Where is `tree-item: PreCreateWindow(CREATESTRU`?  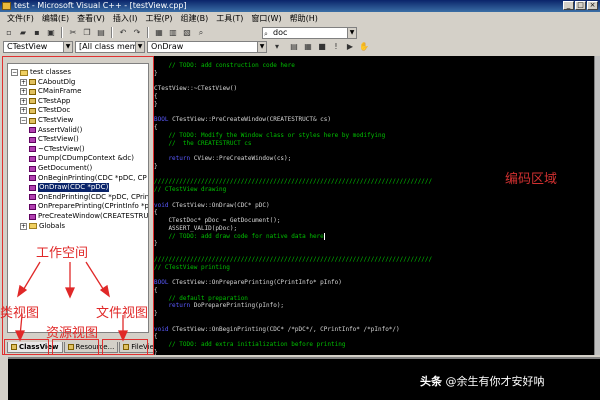
tree-item: PreCreateWindow(CREATESTRU is located at coordinates (89, 216).